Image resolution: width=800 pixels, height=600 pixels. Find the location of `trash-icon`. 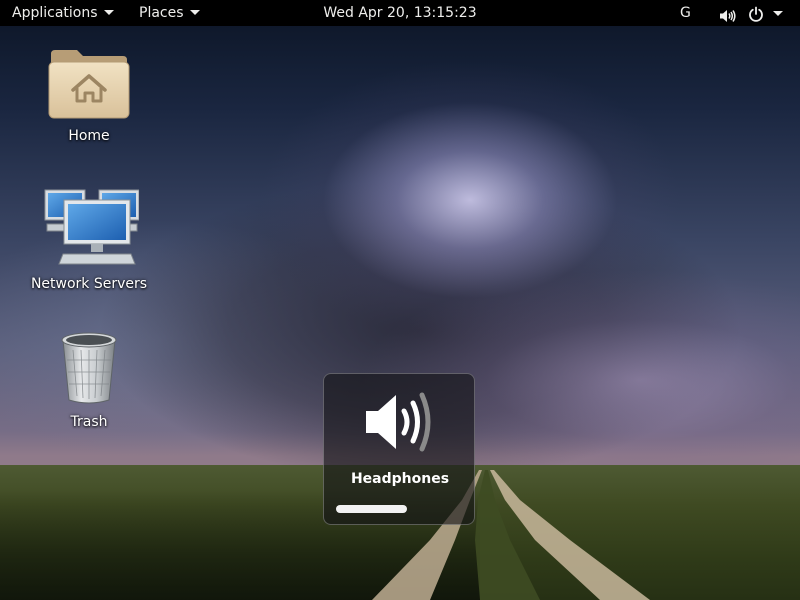

trash-icon is located at coordinates (89, 368).